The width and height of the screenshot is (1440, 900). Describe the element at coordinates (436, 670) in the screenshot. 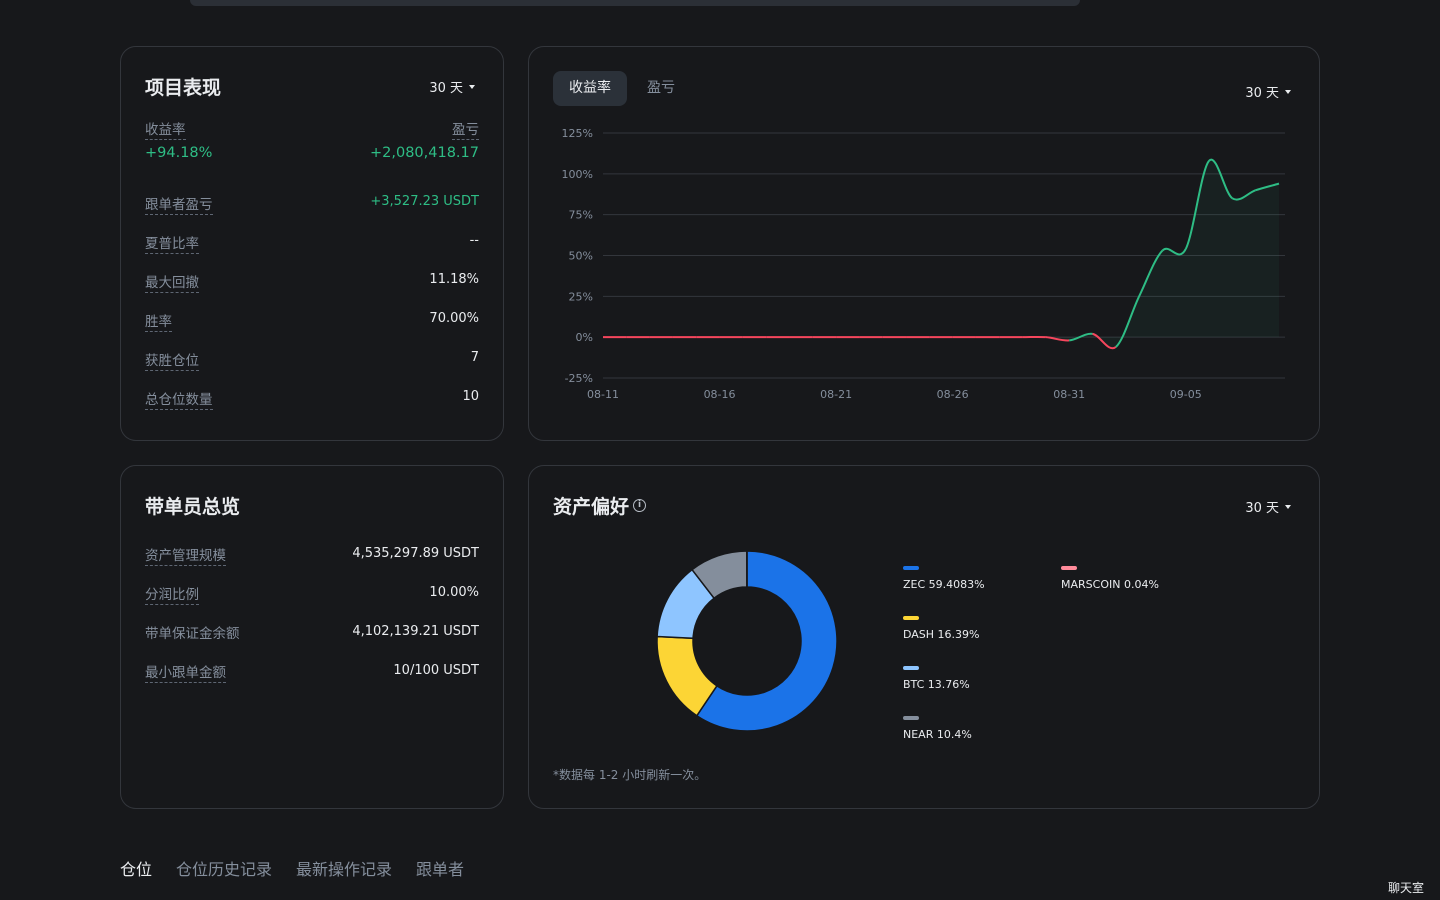

I see `leader-row-value: 10/100 USDT` at that location.